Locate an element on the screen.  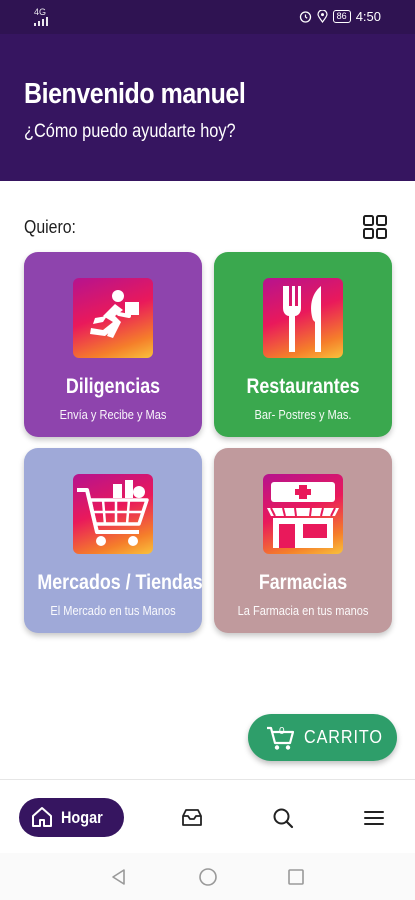
greeting-subtitle: ¿Cómo puedo ayudarte hoy? is located at coordinates (130, 131).